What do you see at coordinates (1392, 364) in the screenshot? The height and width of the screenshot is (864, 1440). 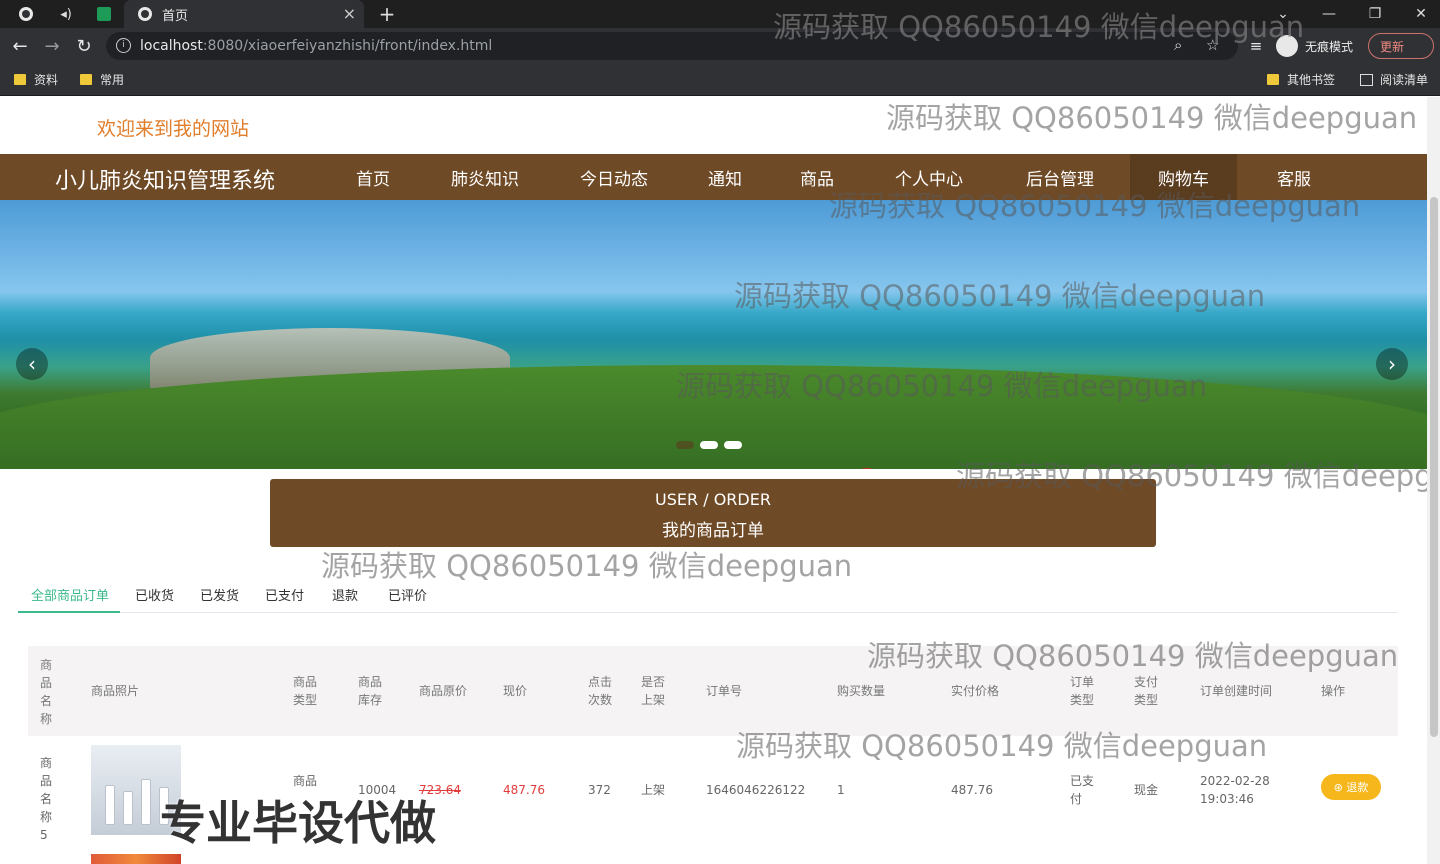 I see `carousel-next-icon: ›` at bounding box center [1392, 364].